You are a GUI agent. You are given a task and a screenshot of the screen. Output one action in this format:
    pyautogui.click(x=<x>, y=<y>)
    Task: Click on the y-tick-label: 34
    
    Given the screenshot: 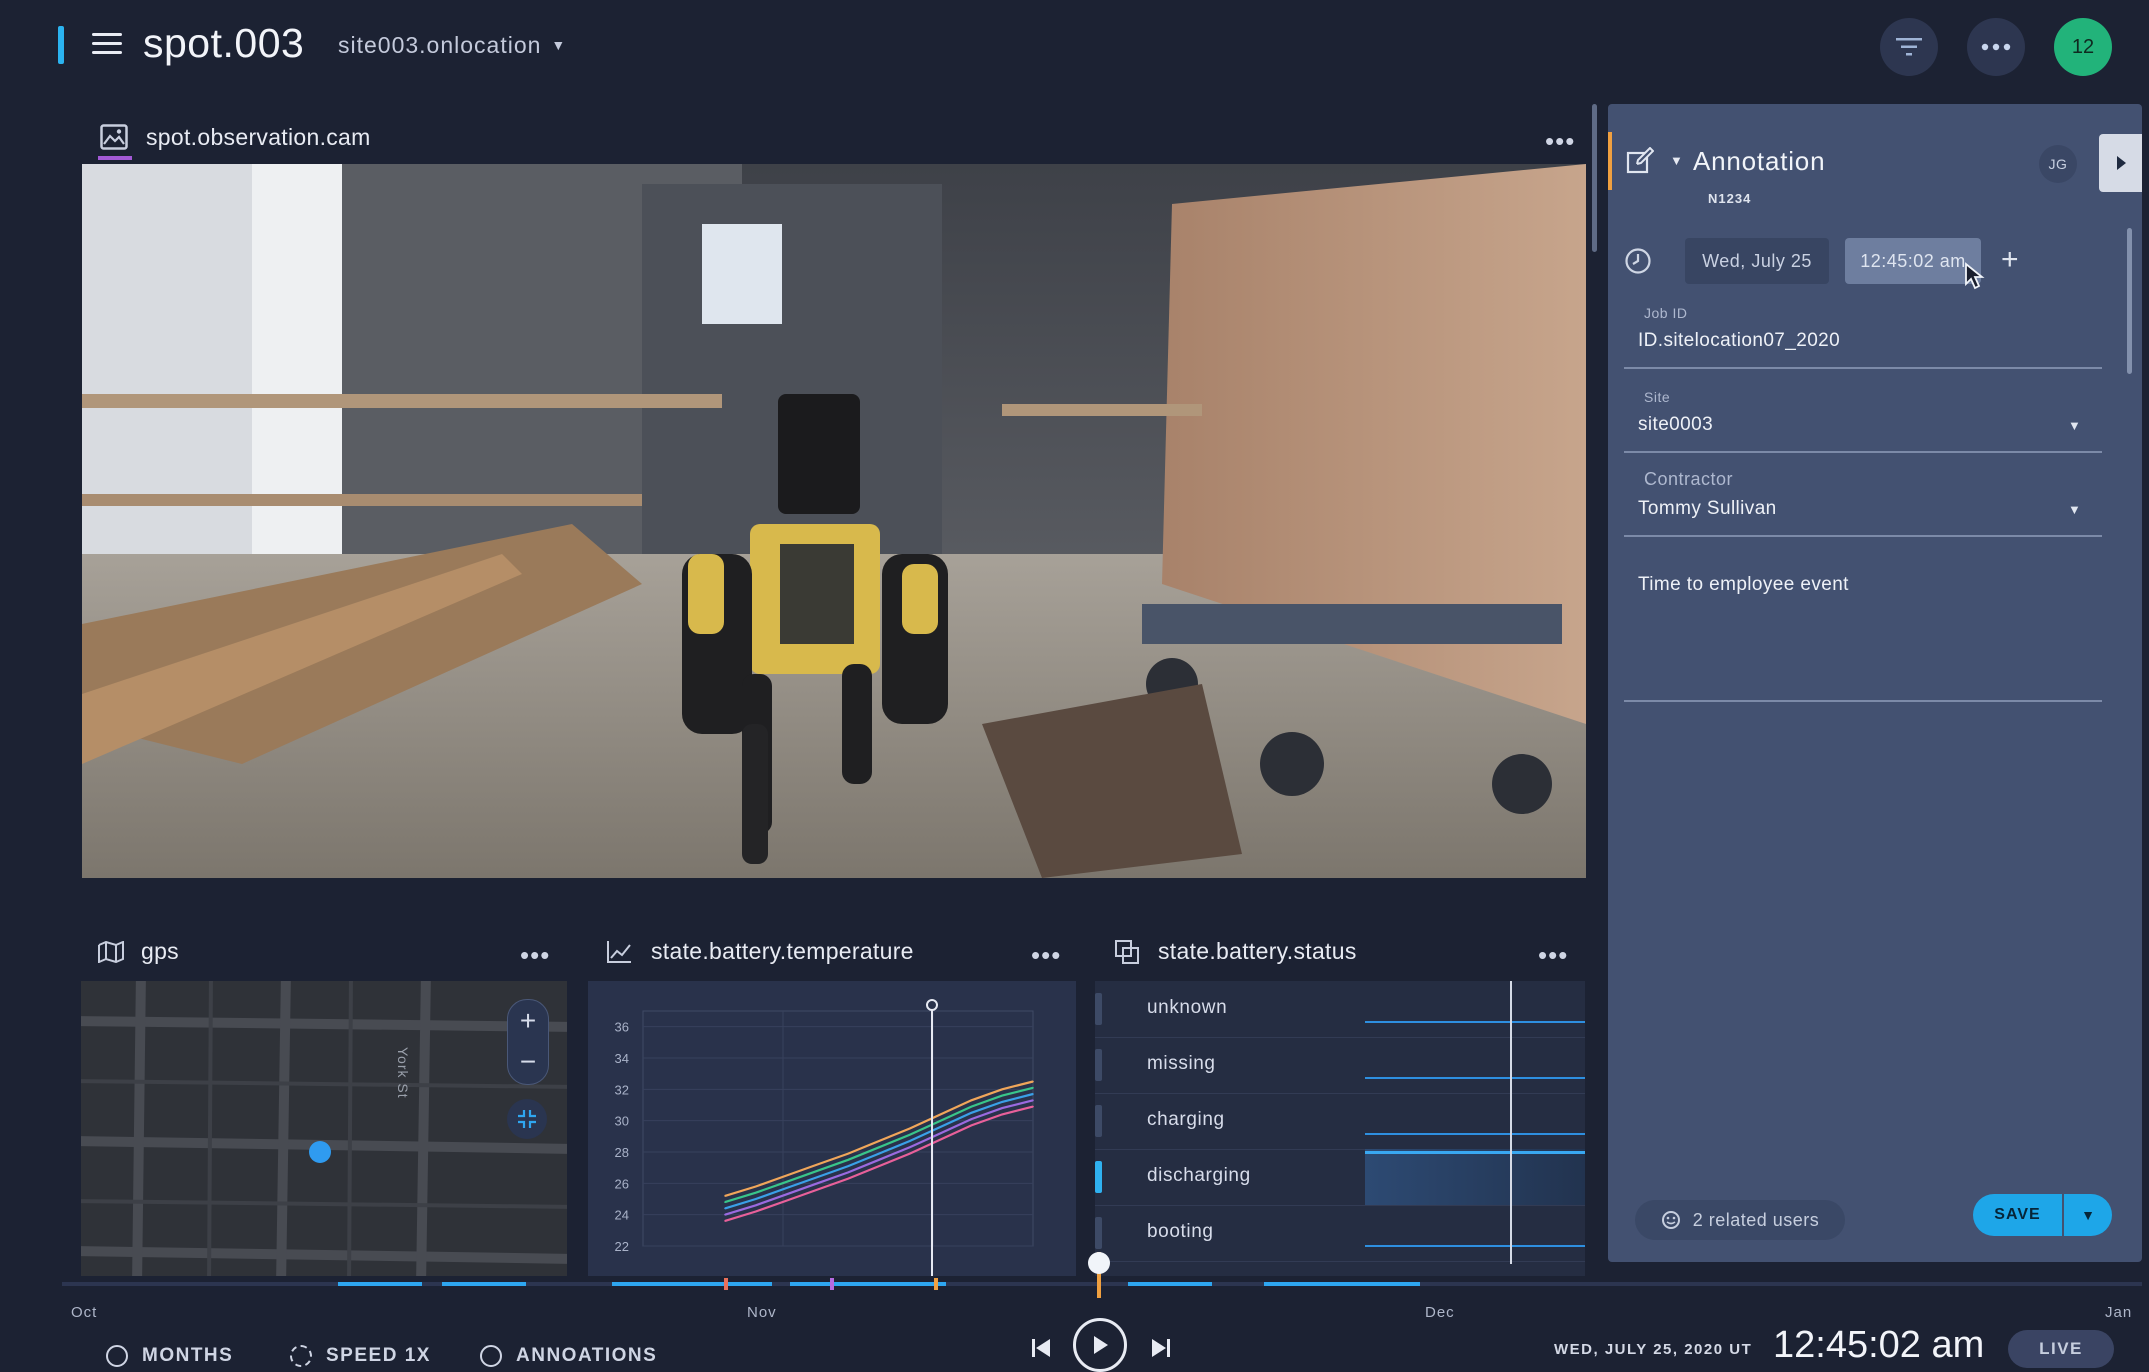 What is the action you would take?
    pyautogui.click(x=622, y=1058)
    